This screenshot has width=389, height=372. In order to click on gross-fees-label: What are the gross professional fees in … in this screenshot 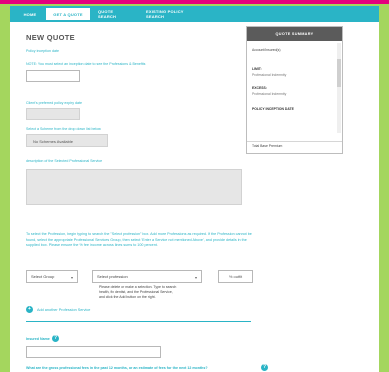, I will do `click(117, 368)`.